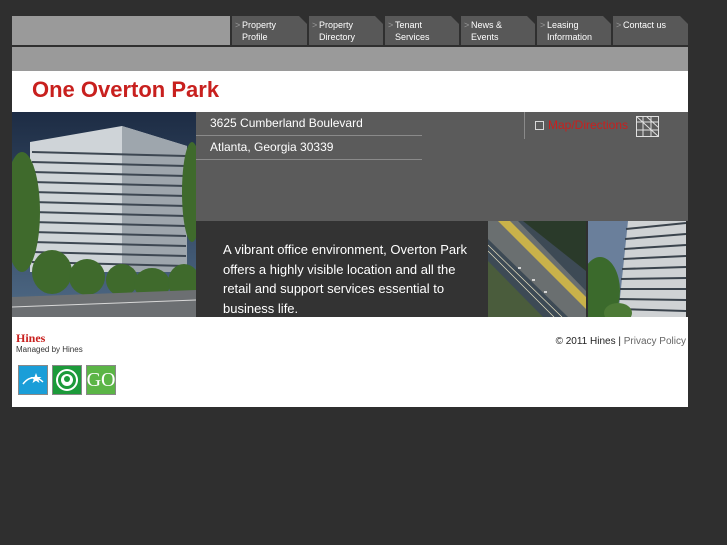 The width and height of the screenshot is (727, 545). I want to click on privacy-policy-link: Privacy Policy, so click(655, 341).